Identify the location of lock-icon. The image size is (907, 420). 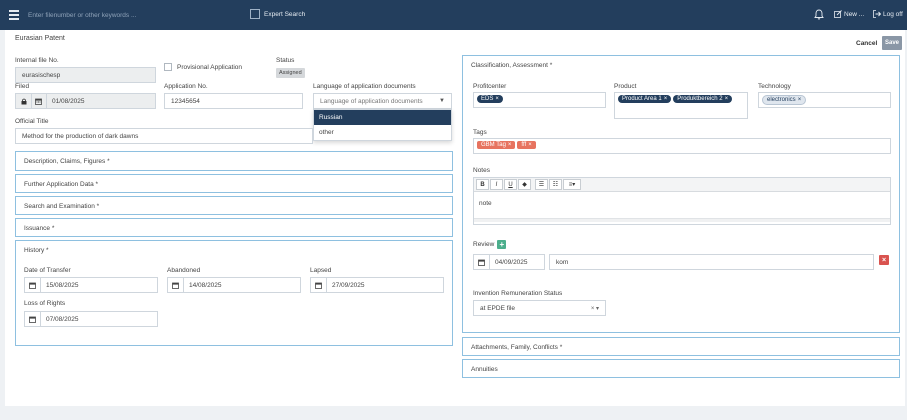
(24, 101).